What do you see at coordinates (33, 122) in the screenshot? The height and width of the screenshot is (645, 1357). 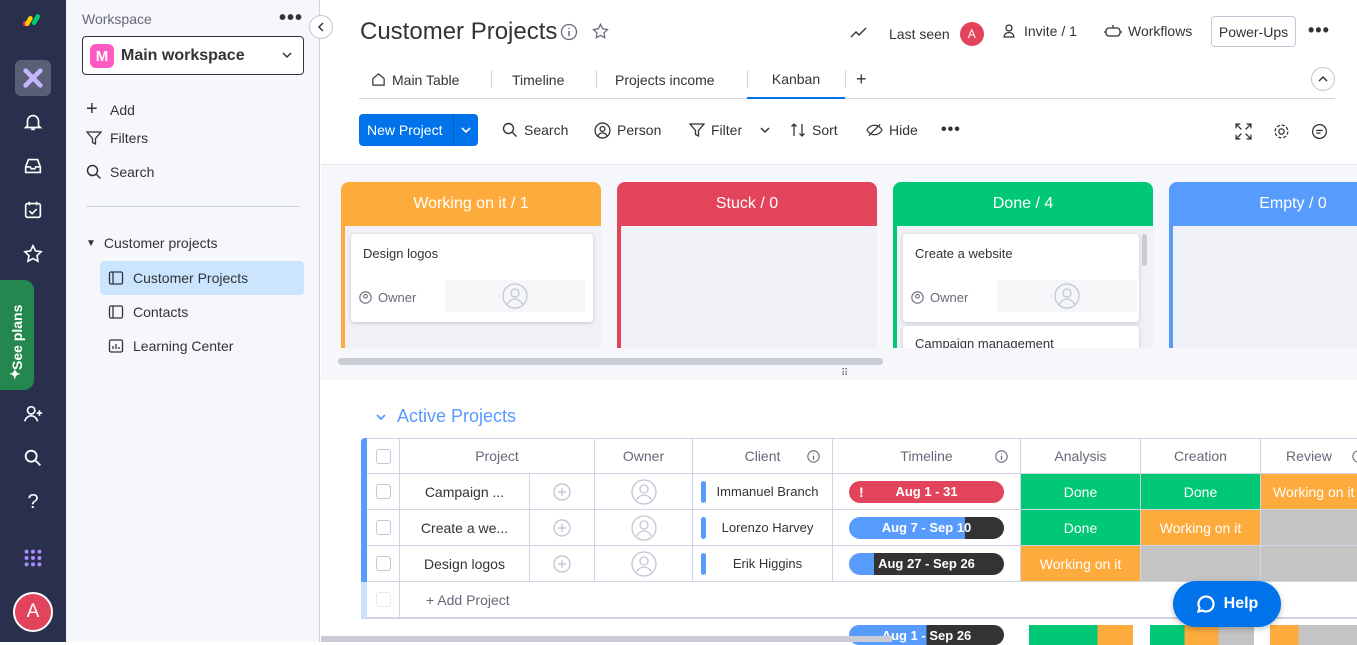 I see `bell-icon` at bounding box center [33, 122].